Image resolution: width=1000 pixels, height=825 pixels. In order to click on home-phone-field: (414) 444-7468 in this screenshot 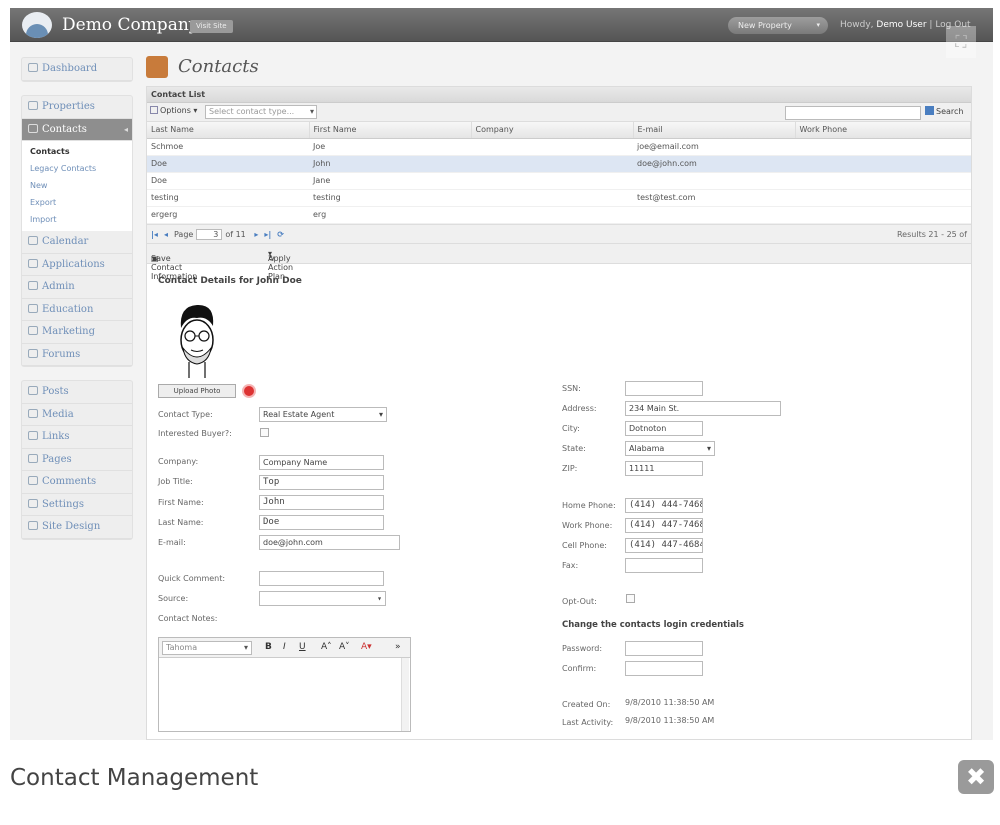, I will do `click(664, 505)`.